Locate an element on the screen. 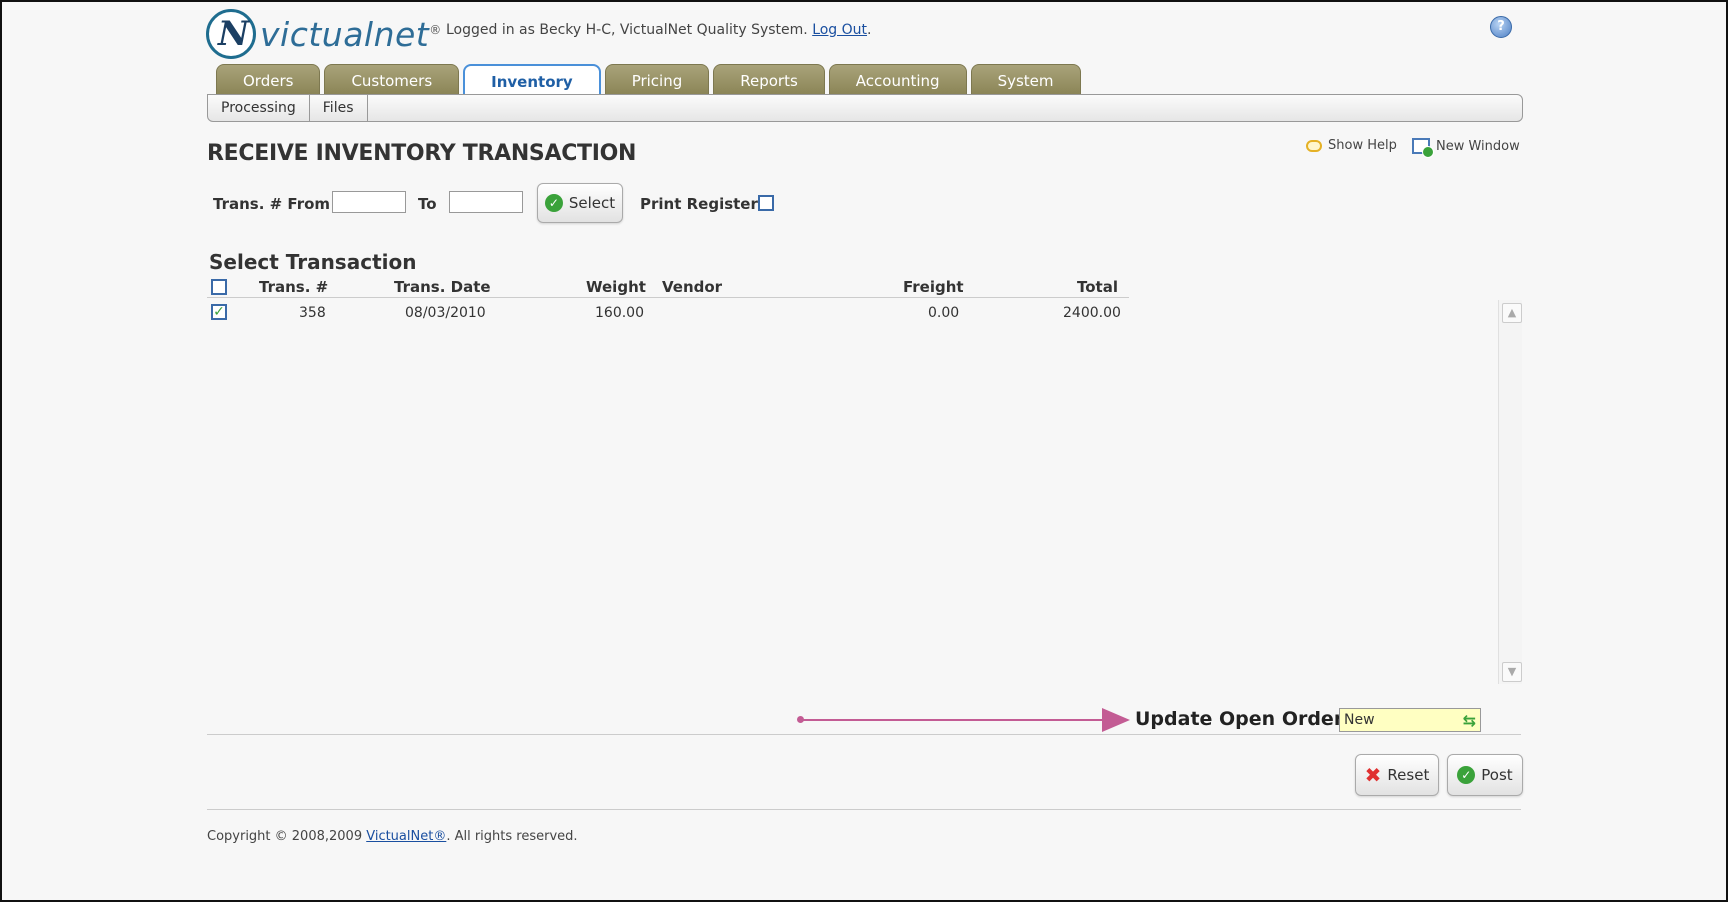 The image size is (1728, 902). logo-text: victualnet® is located at coordinates (351, 34).